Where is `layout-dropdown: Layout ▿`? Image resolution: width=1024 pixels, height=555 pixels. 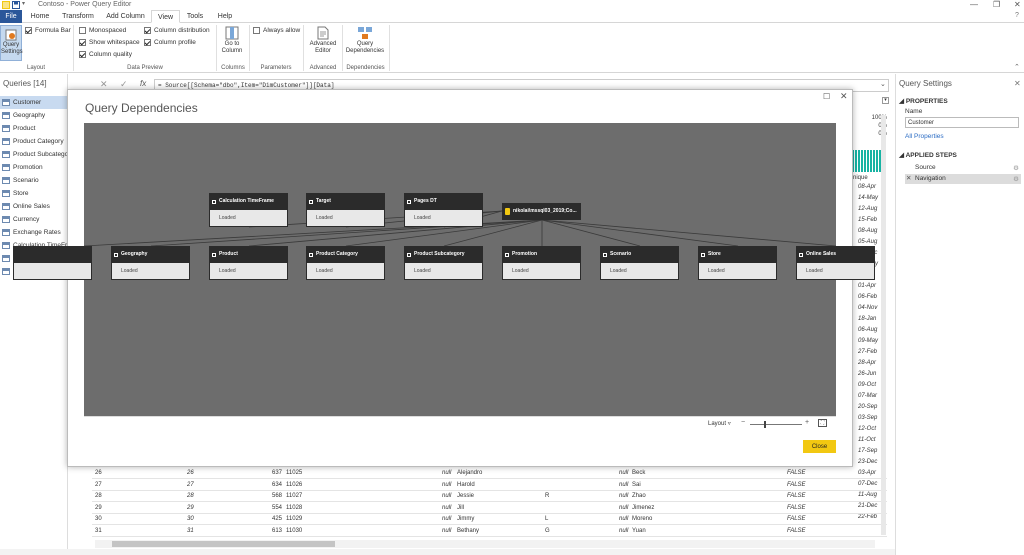
layout-dropdown: Layout ▿ is located at coordinates (719, 423).